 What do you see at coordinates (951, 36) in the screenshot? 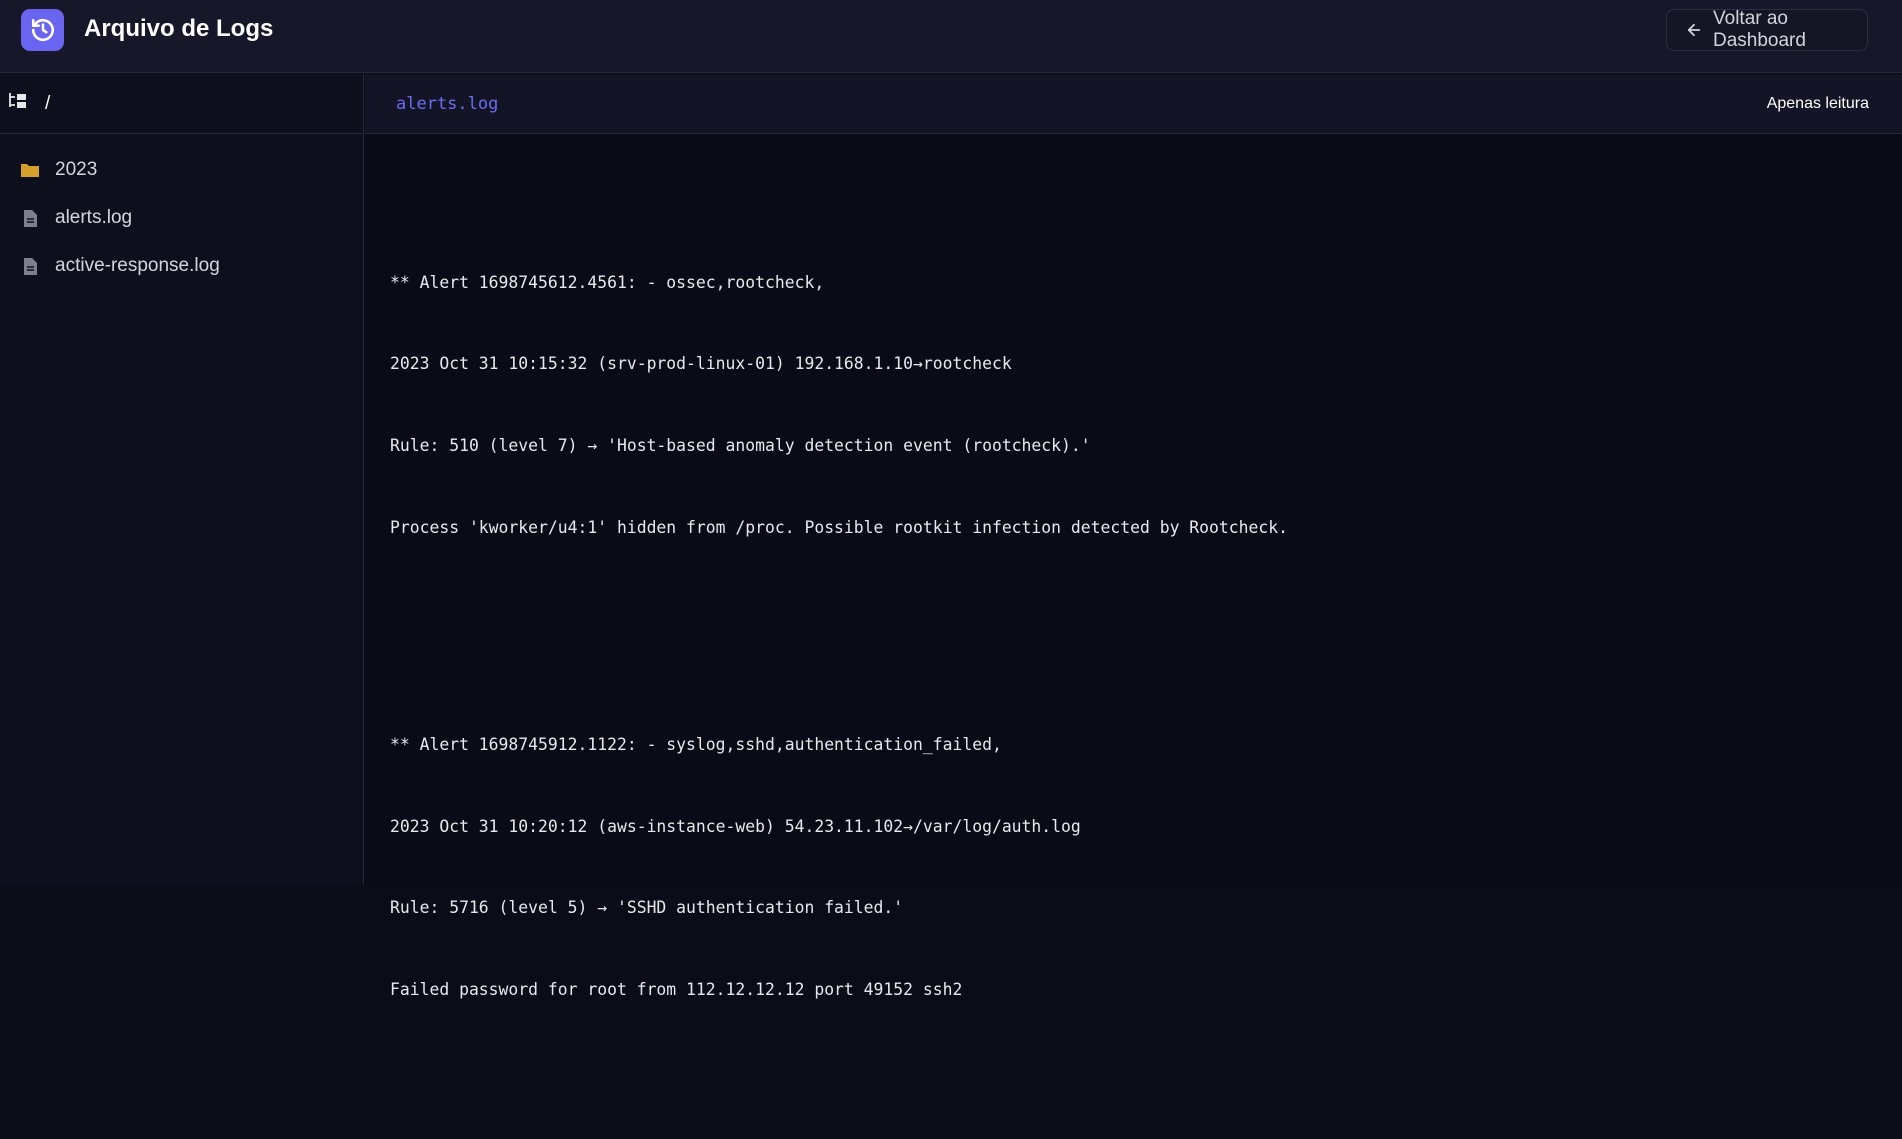
I see `app-header: Arquivo de Logs Voltar ao Dashboard` at bounding box center [951, 36].